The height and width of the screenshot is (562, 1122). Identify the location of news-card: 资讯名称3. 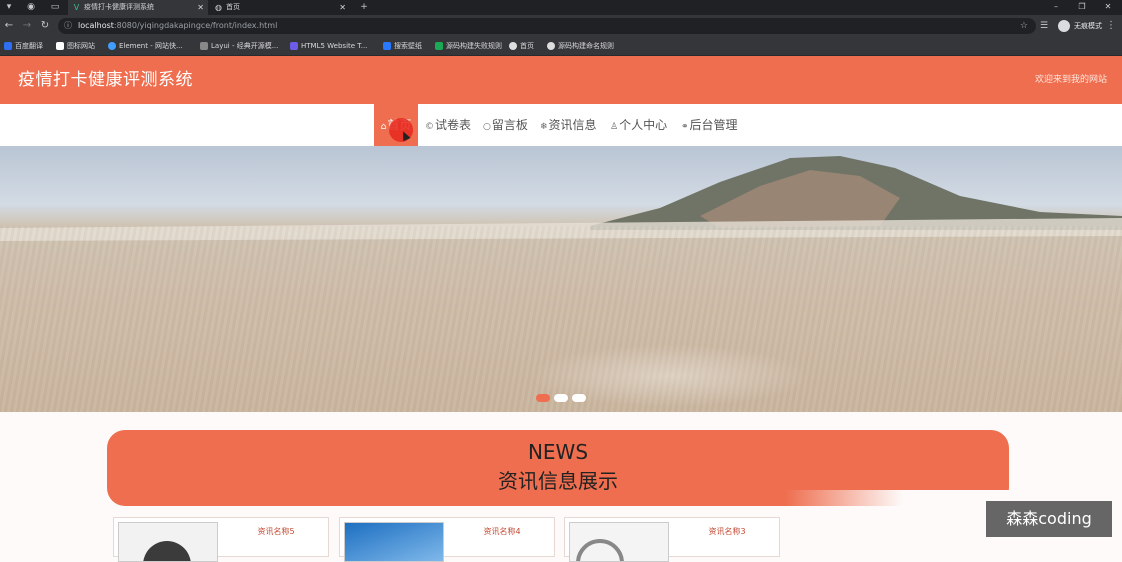
(672, 539).